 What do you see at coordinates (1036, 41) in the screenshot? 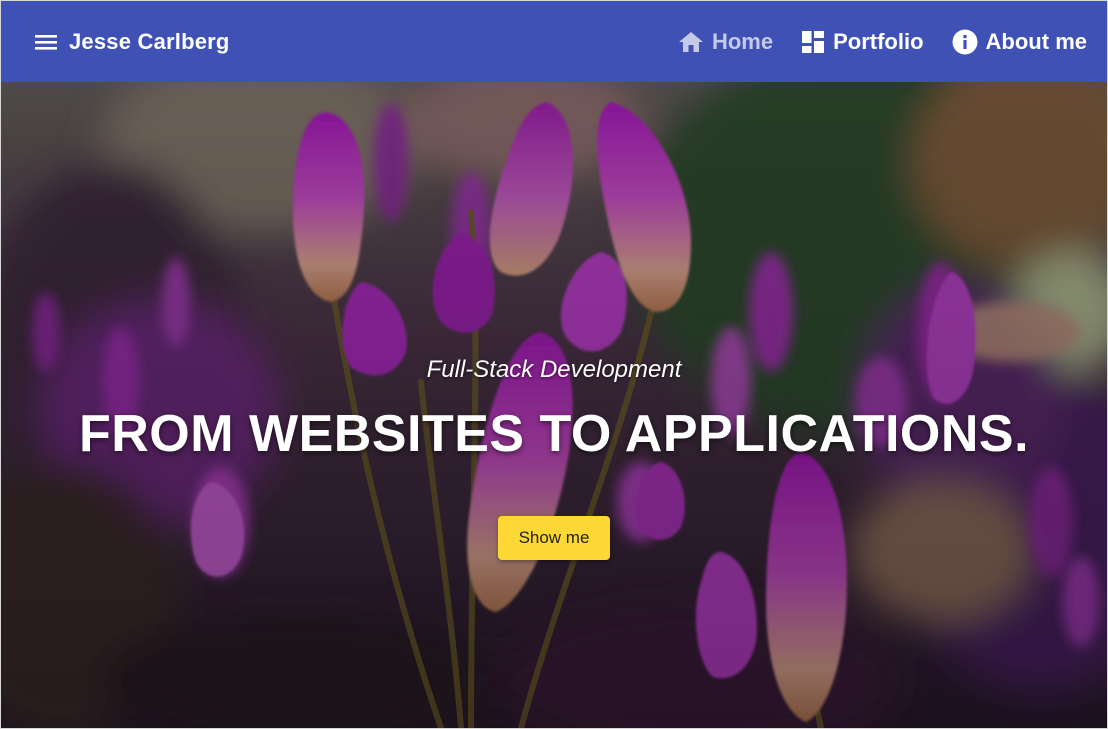
I see `nav-about-label: About me` at bounding box center [1036, 41].